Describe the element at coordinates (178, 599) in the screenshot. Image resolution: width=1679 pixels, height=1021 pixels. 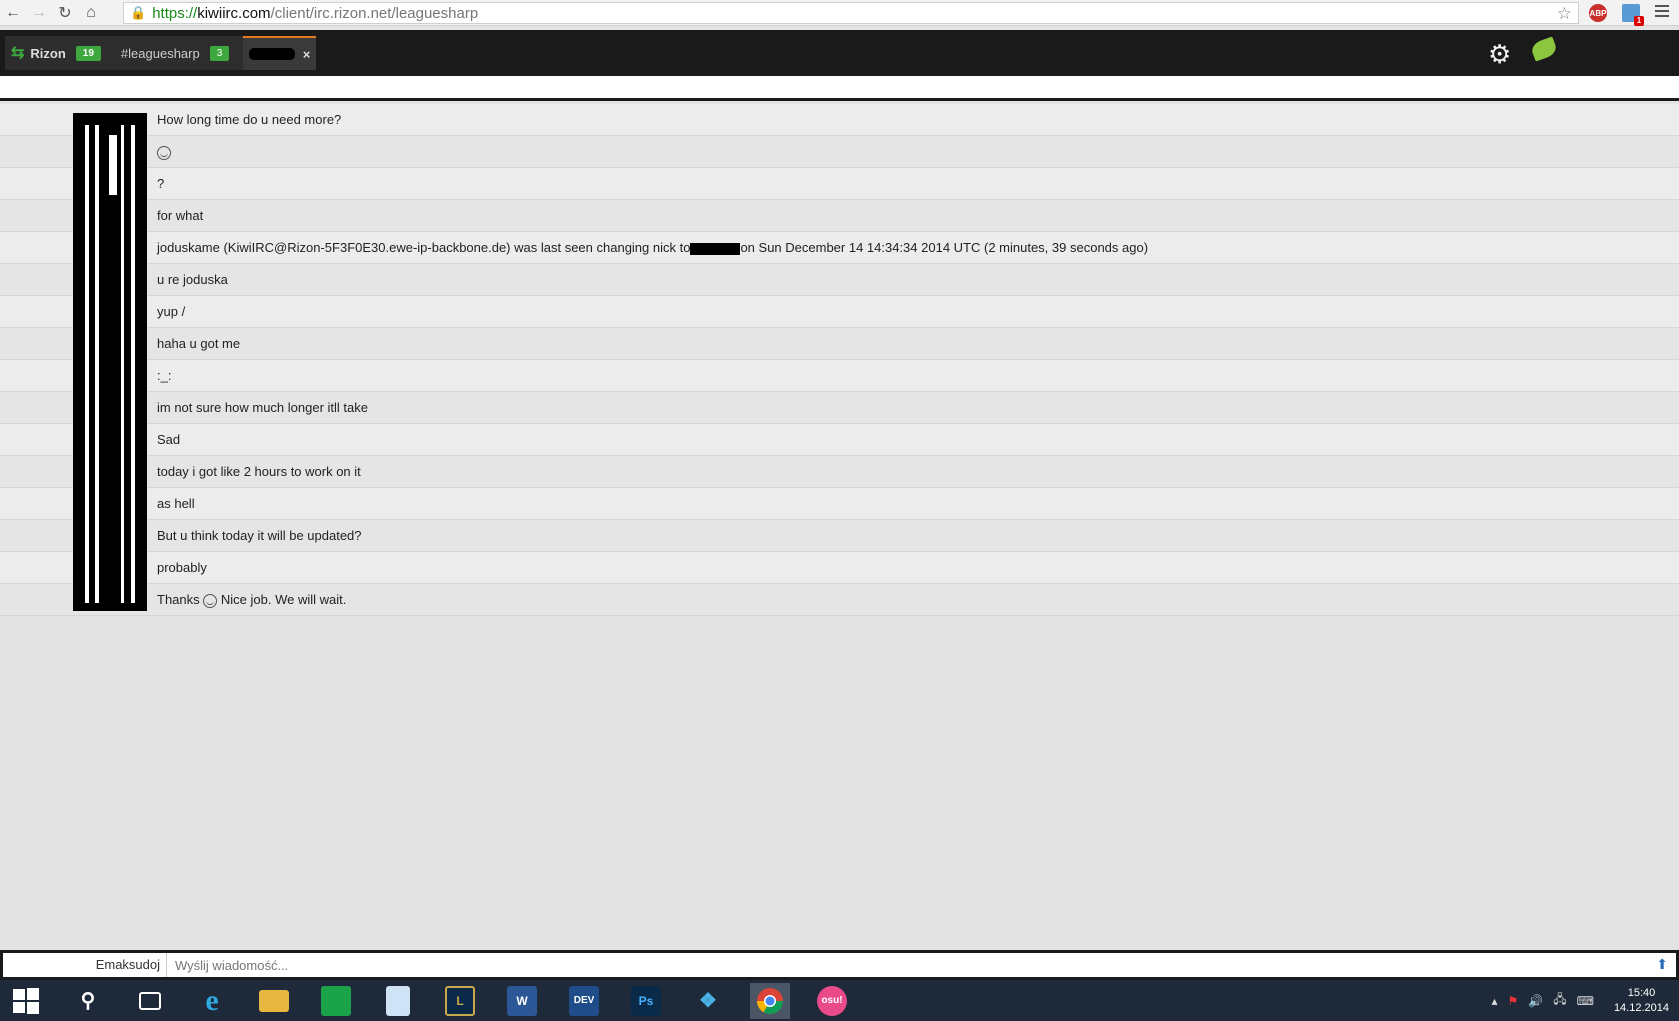
I see `message-text-before: Thanks` at that location.